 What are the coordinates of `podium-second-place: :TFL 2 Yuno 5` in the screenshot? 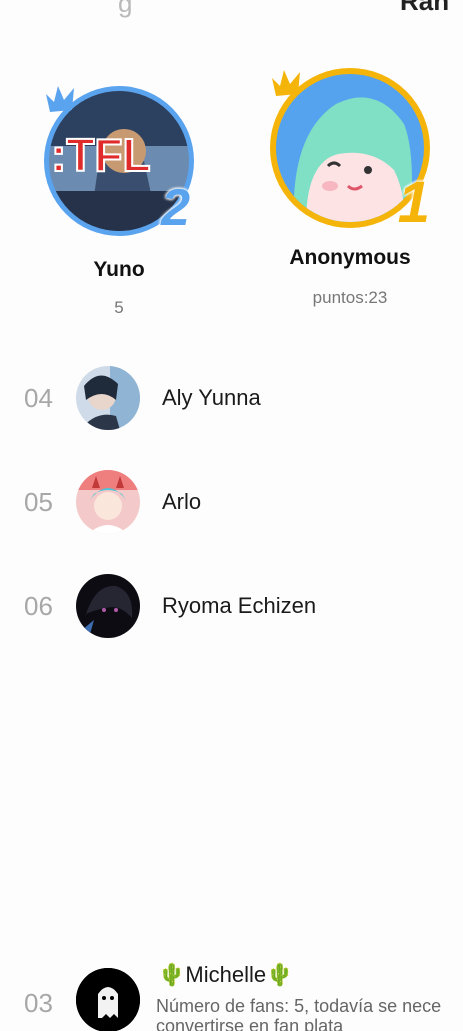 It's located at (119, 193).